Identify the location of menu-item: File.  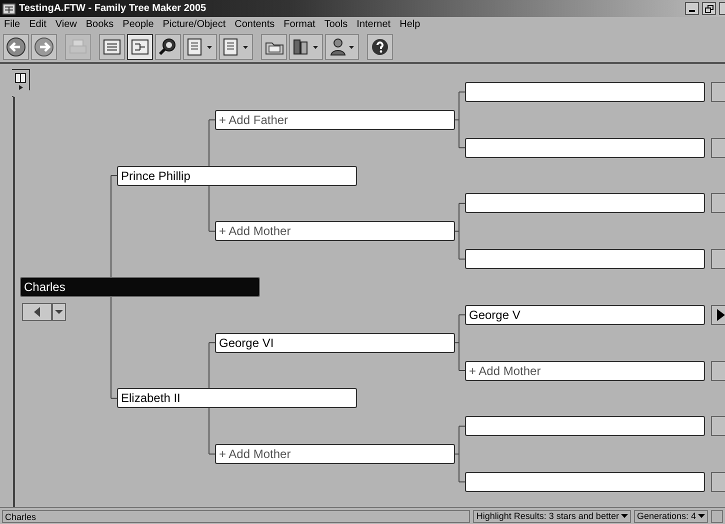
(12, 24).